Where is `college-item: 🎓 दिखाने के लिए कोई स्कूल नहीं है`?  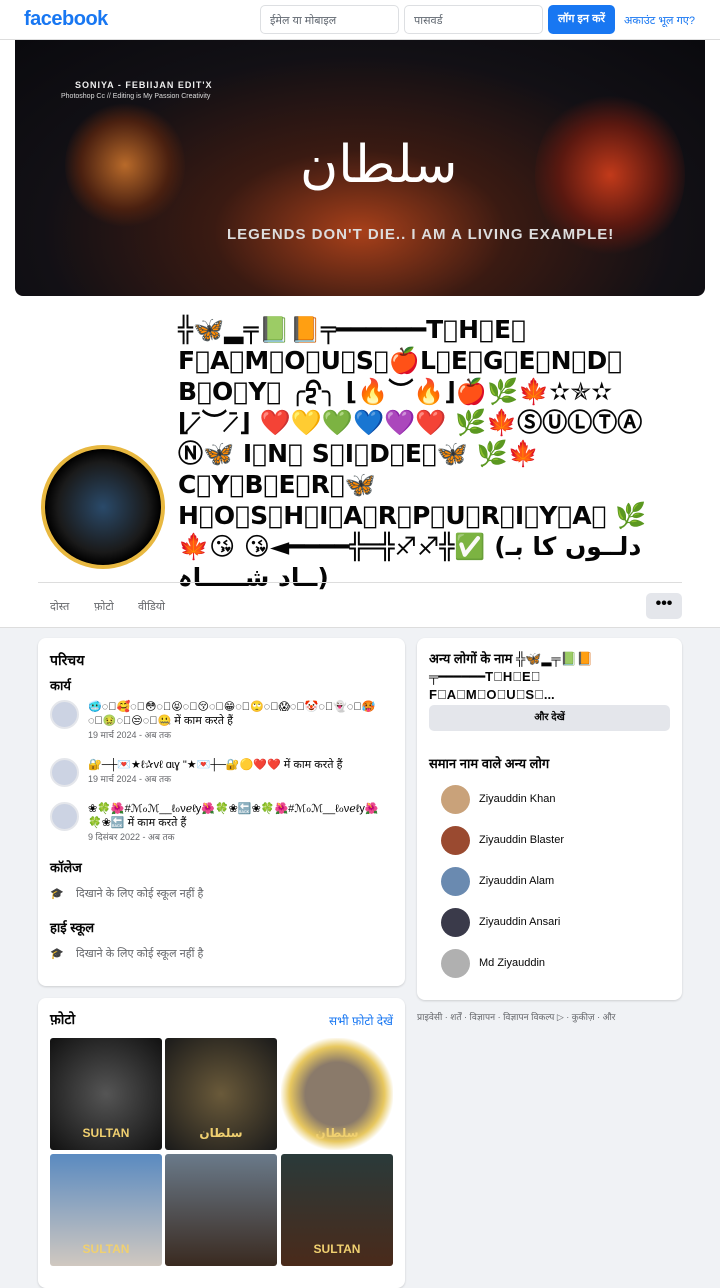
college-item: 🎓 दिखाने के लिए कोई स्कूल नहीं है is located at coordinates (126, 893).